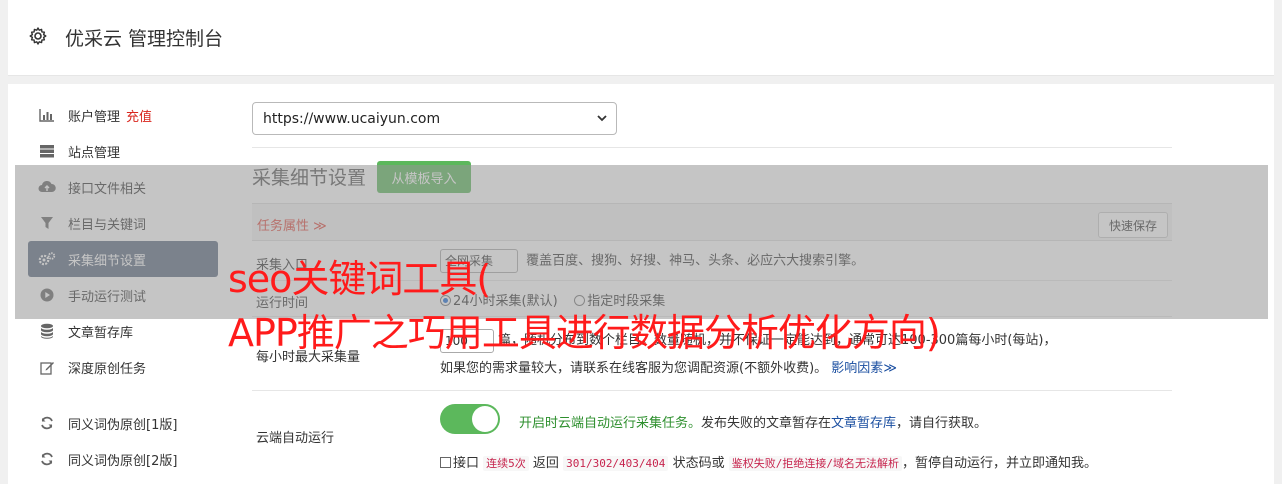 This screenshot has width=1282, height=484. What do you see at coordinates (695, 261) in the screenshot?
I see `source-desc: 覆盖百度、搜狗、好搜、神马、头条、必应六大搜索引擎。` at bounding box center [695, 261].